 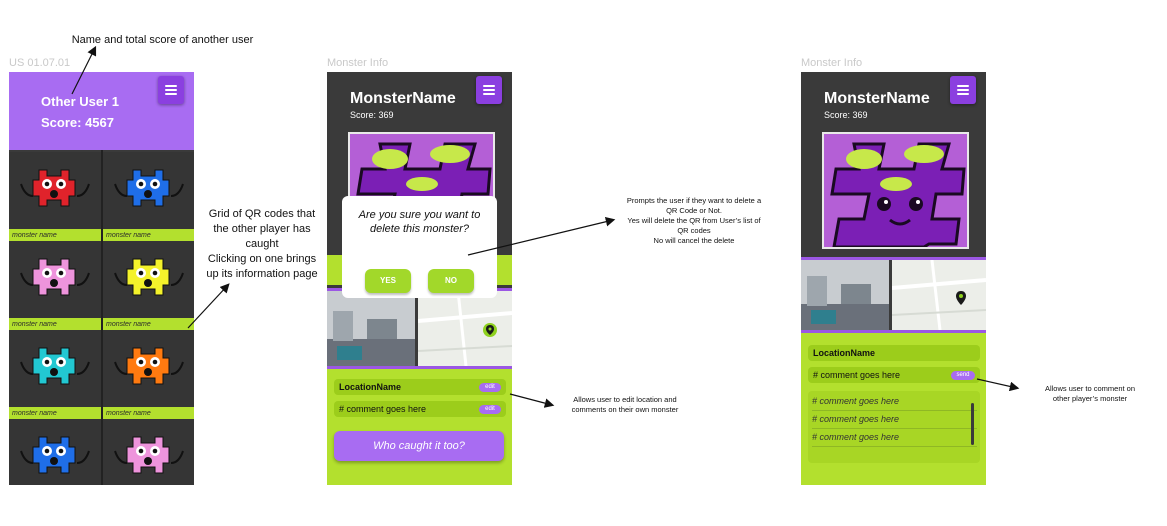 What do you see at coordinates (972, 424) in the screenshot?
I see `comment-scrollbar` at bounding box center [972, 424].